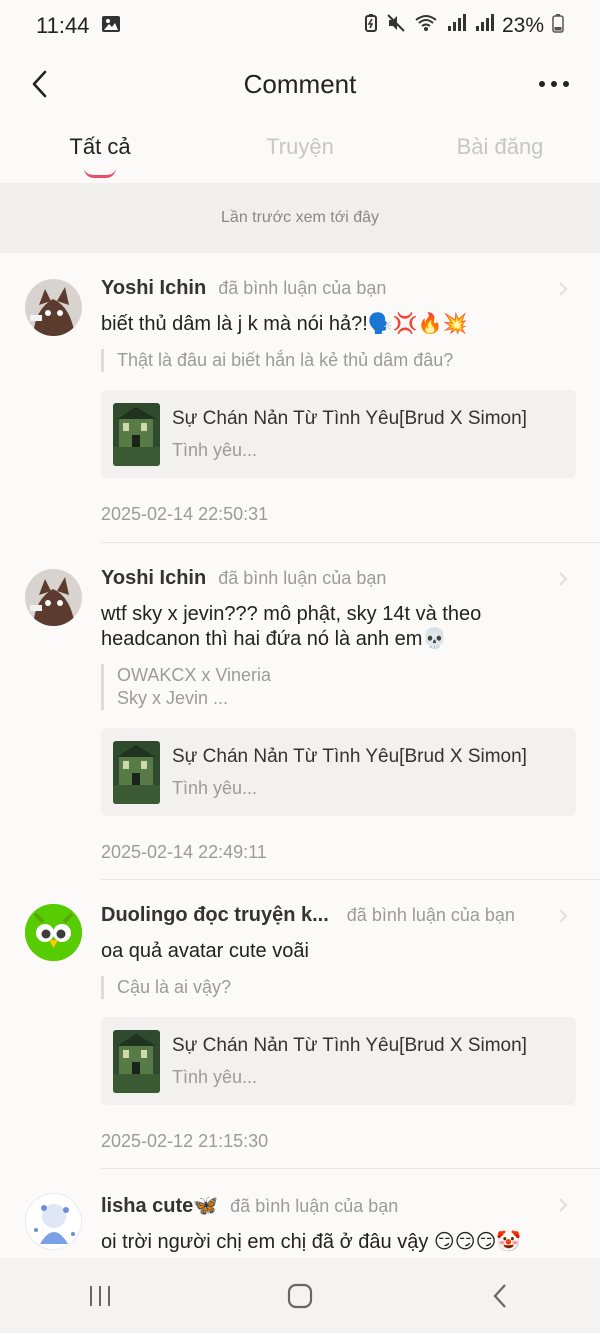 This screenshot has width=600, height=1333. I want to click on tab-stories: Truyện, so click(300, 151).